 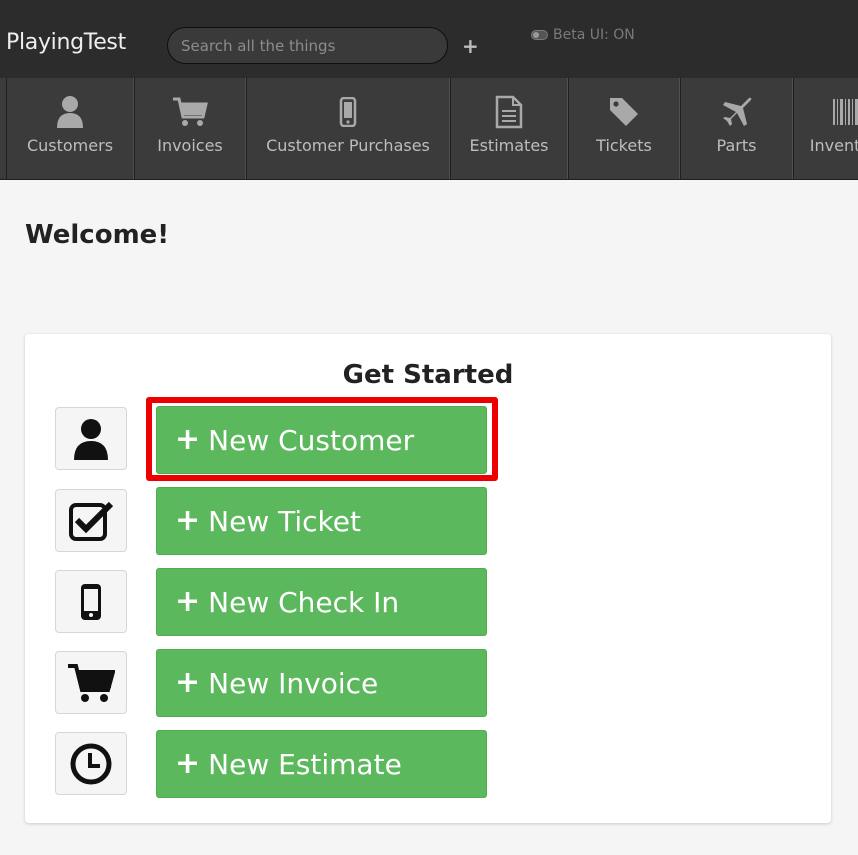 I want to click on top-header: PlayingTest + Beta UI: ON, so click(x=429, y=39).